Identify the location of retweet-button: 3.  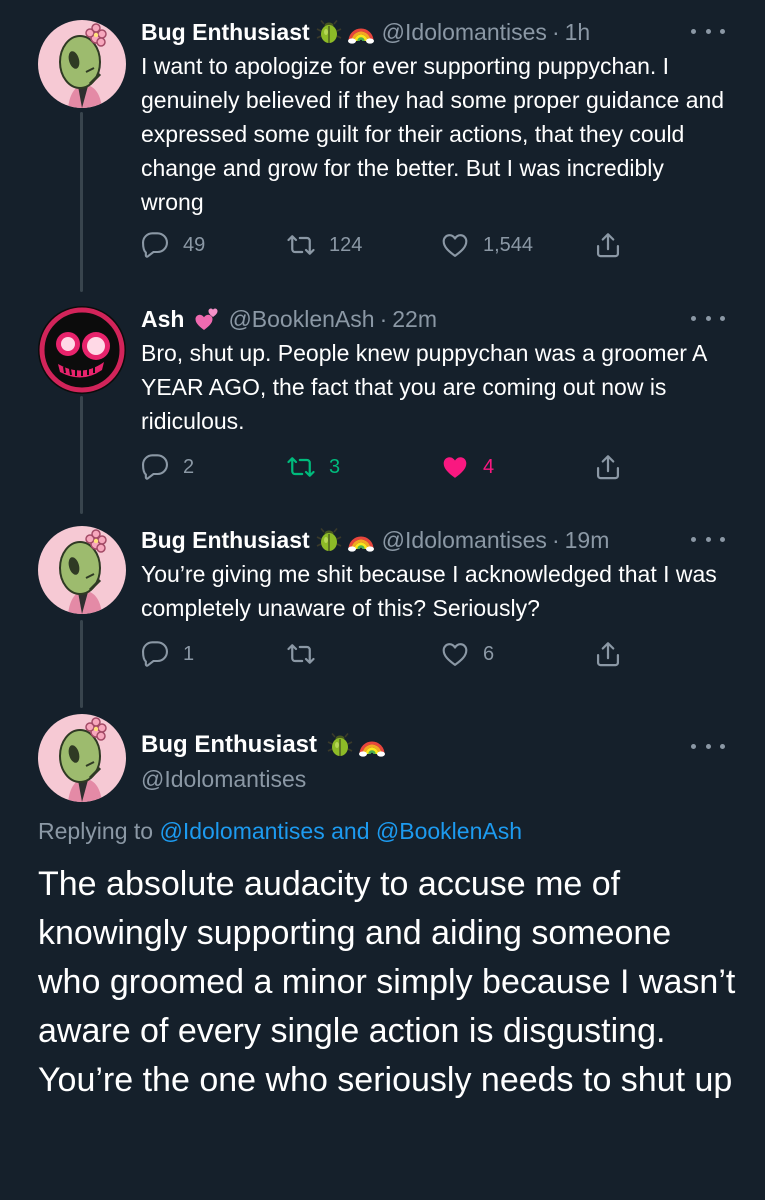
(313, 467).